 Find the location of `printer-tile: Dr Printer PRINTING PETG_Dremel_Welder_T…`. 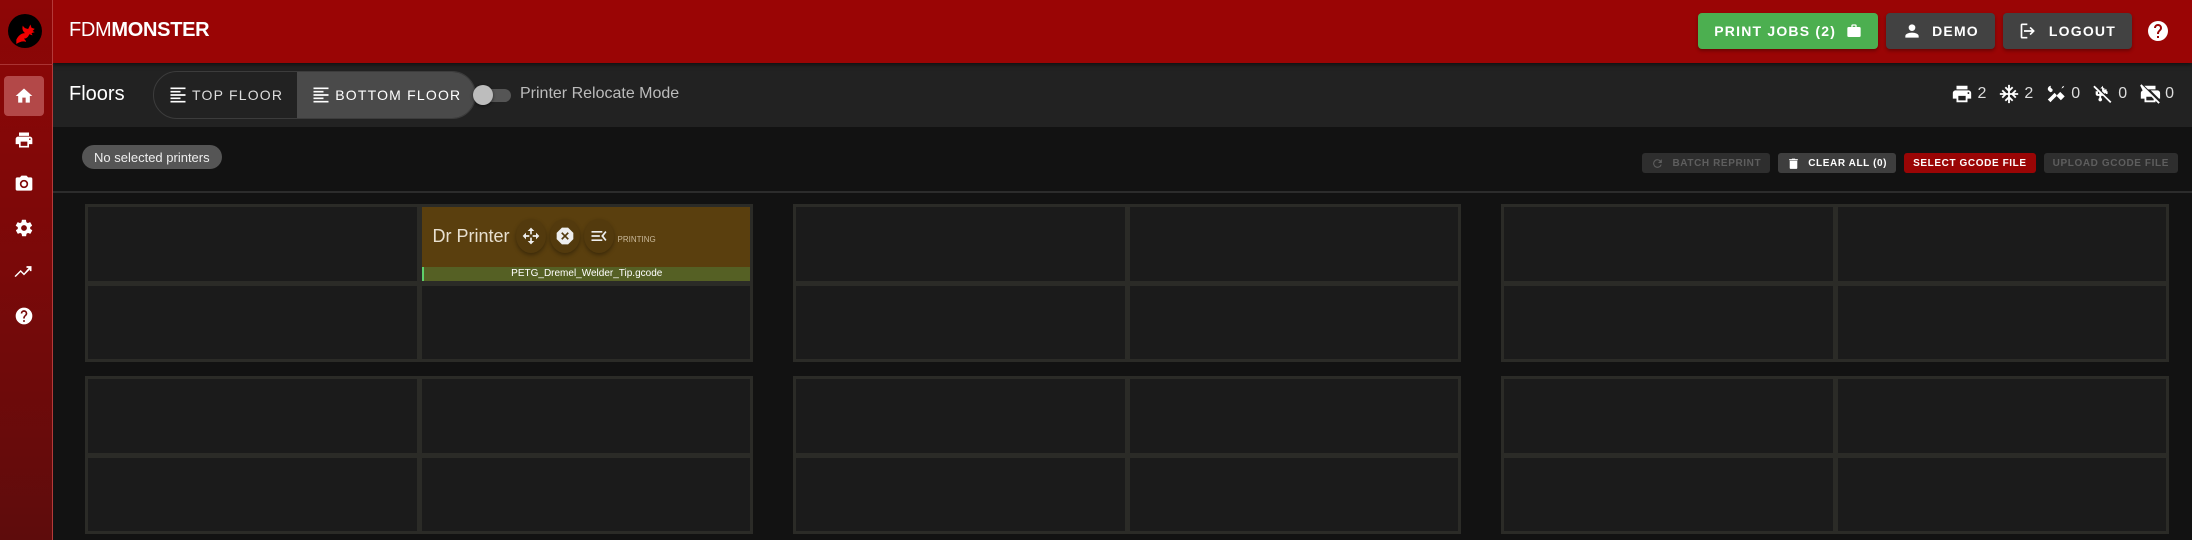

printer-tile: Dr Printer PRINTING PETG_Dremel_Welder_T… is located at coordinates (585, 244).